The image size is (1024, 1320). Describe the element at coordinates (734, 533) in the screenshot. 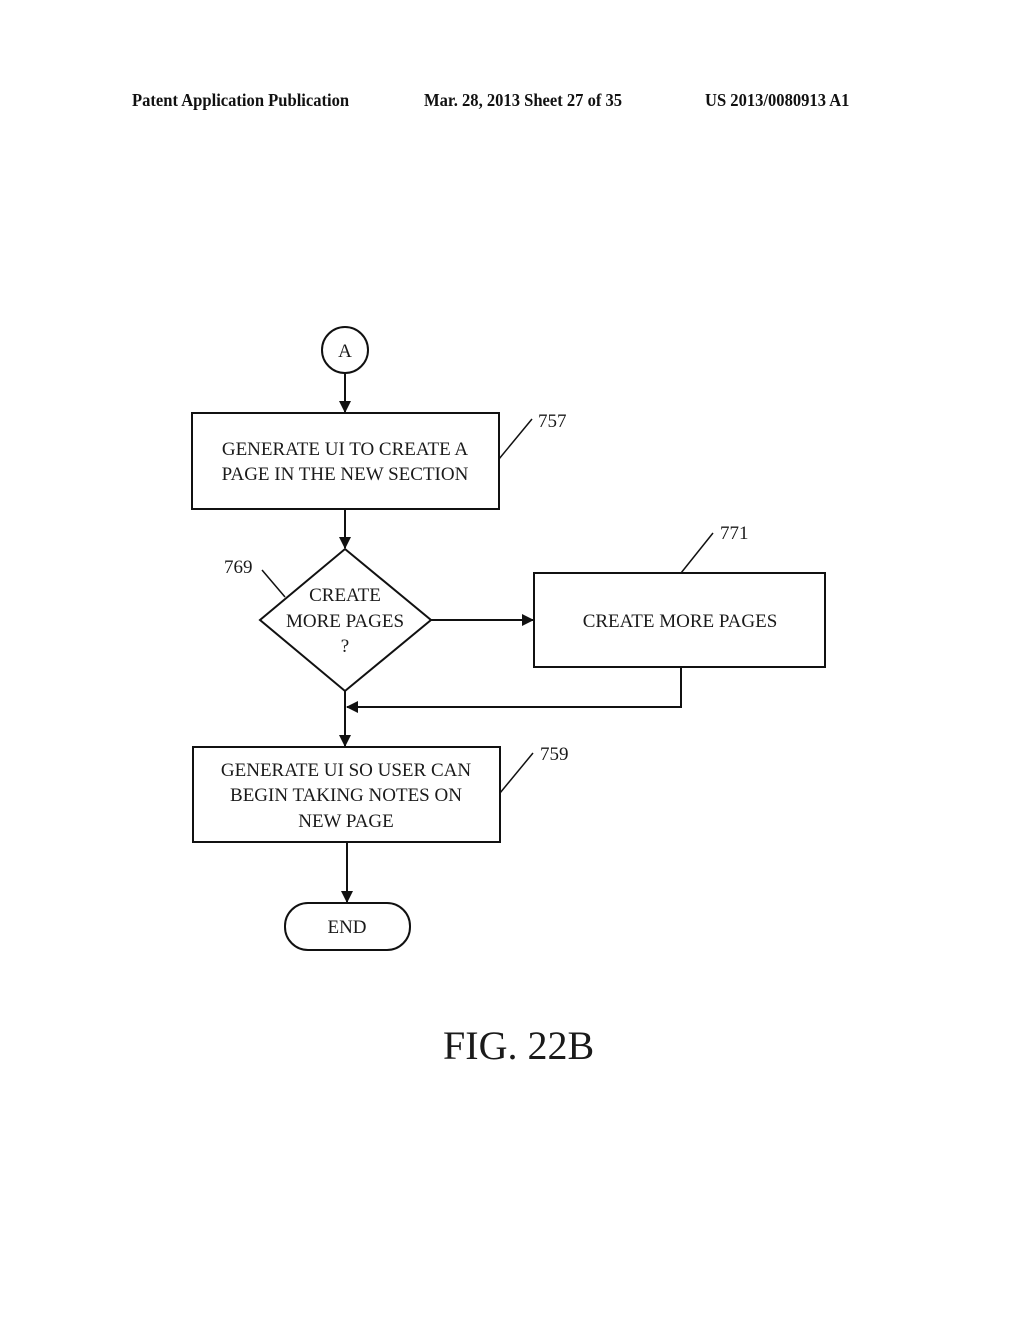

I see `ref-number-771: 771` at that location.